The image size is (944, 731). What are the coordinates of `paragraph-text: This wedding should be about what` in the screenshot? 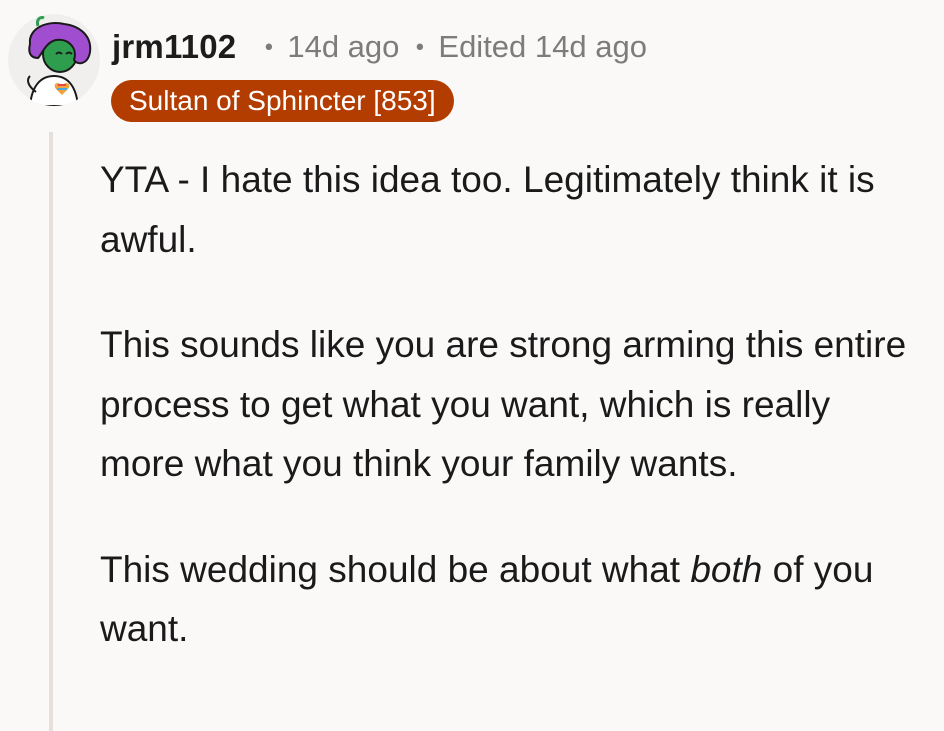 It's located at (395, 569).